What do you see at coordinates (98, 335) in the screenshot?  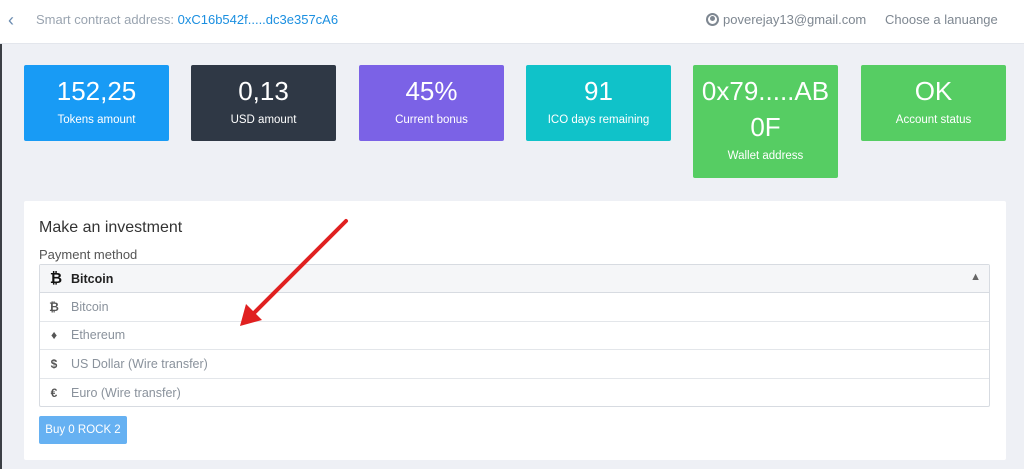 I see `option-label: Ethereum` at bounding box center [98, 335].